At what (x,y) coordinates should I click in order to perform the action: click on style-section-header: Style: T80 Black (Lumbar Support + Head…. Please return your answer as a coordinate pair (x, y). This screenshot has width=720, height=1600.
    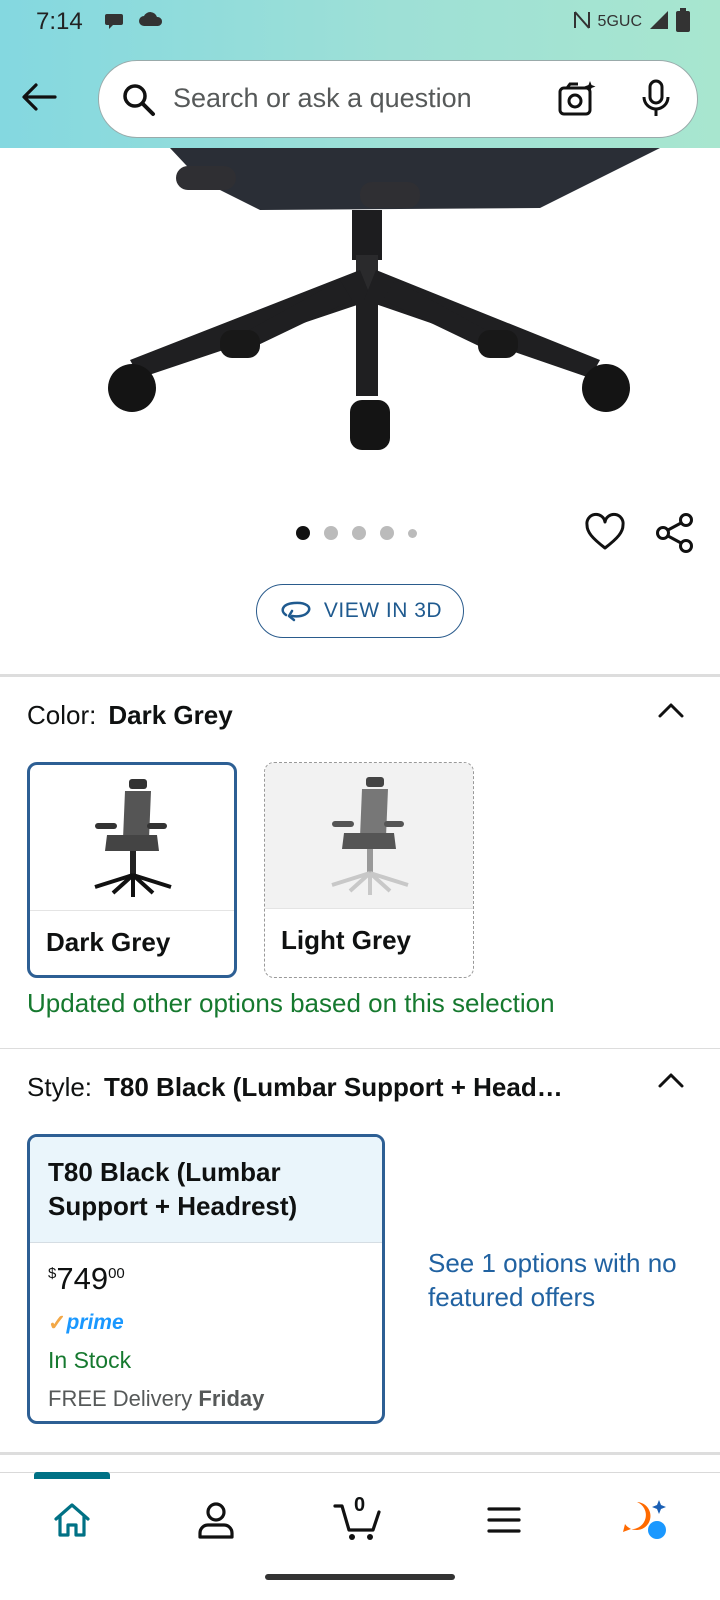
    Looking at the image, I should click on (327, 1087).